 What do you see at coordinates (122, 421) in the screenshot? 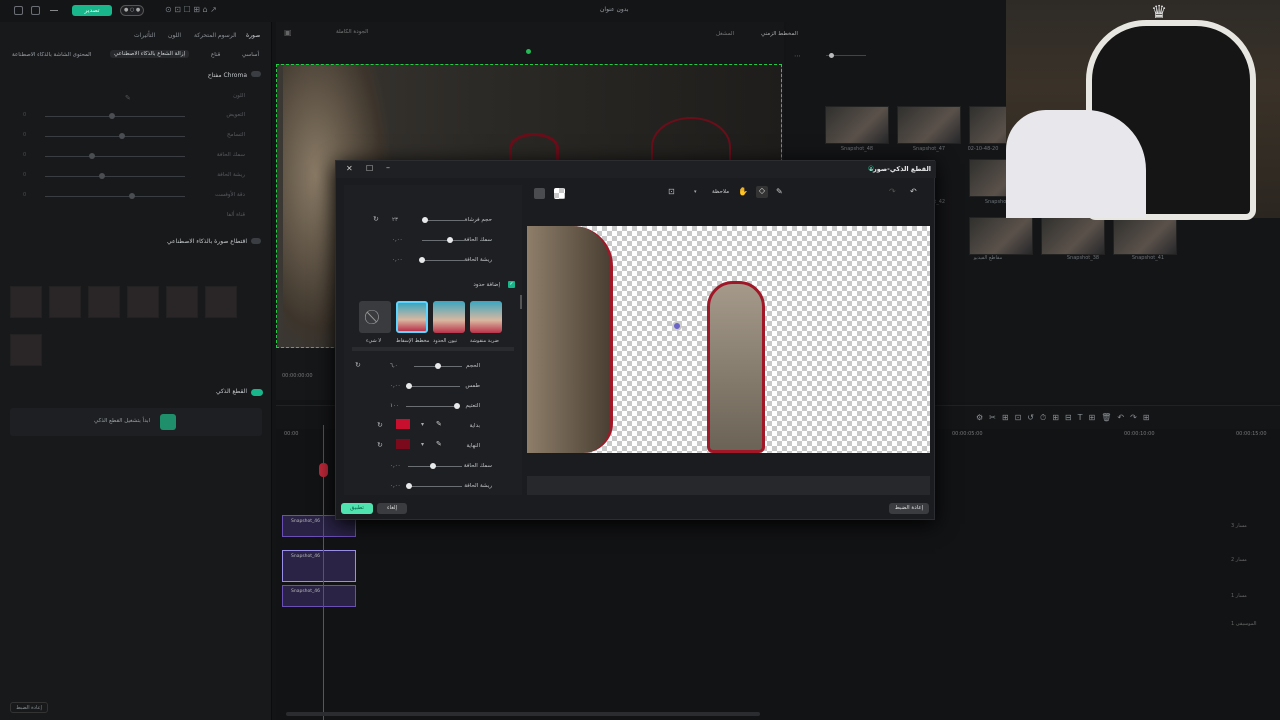
I see `smart-cut-start-button: ابدأ بتشغيل القطع الذكي` at bounding box center [122, 421].